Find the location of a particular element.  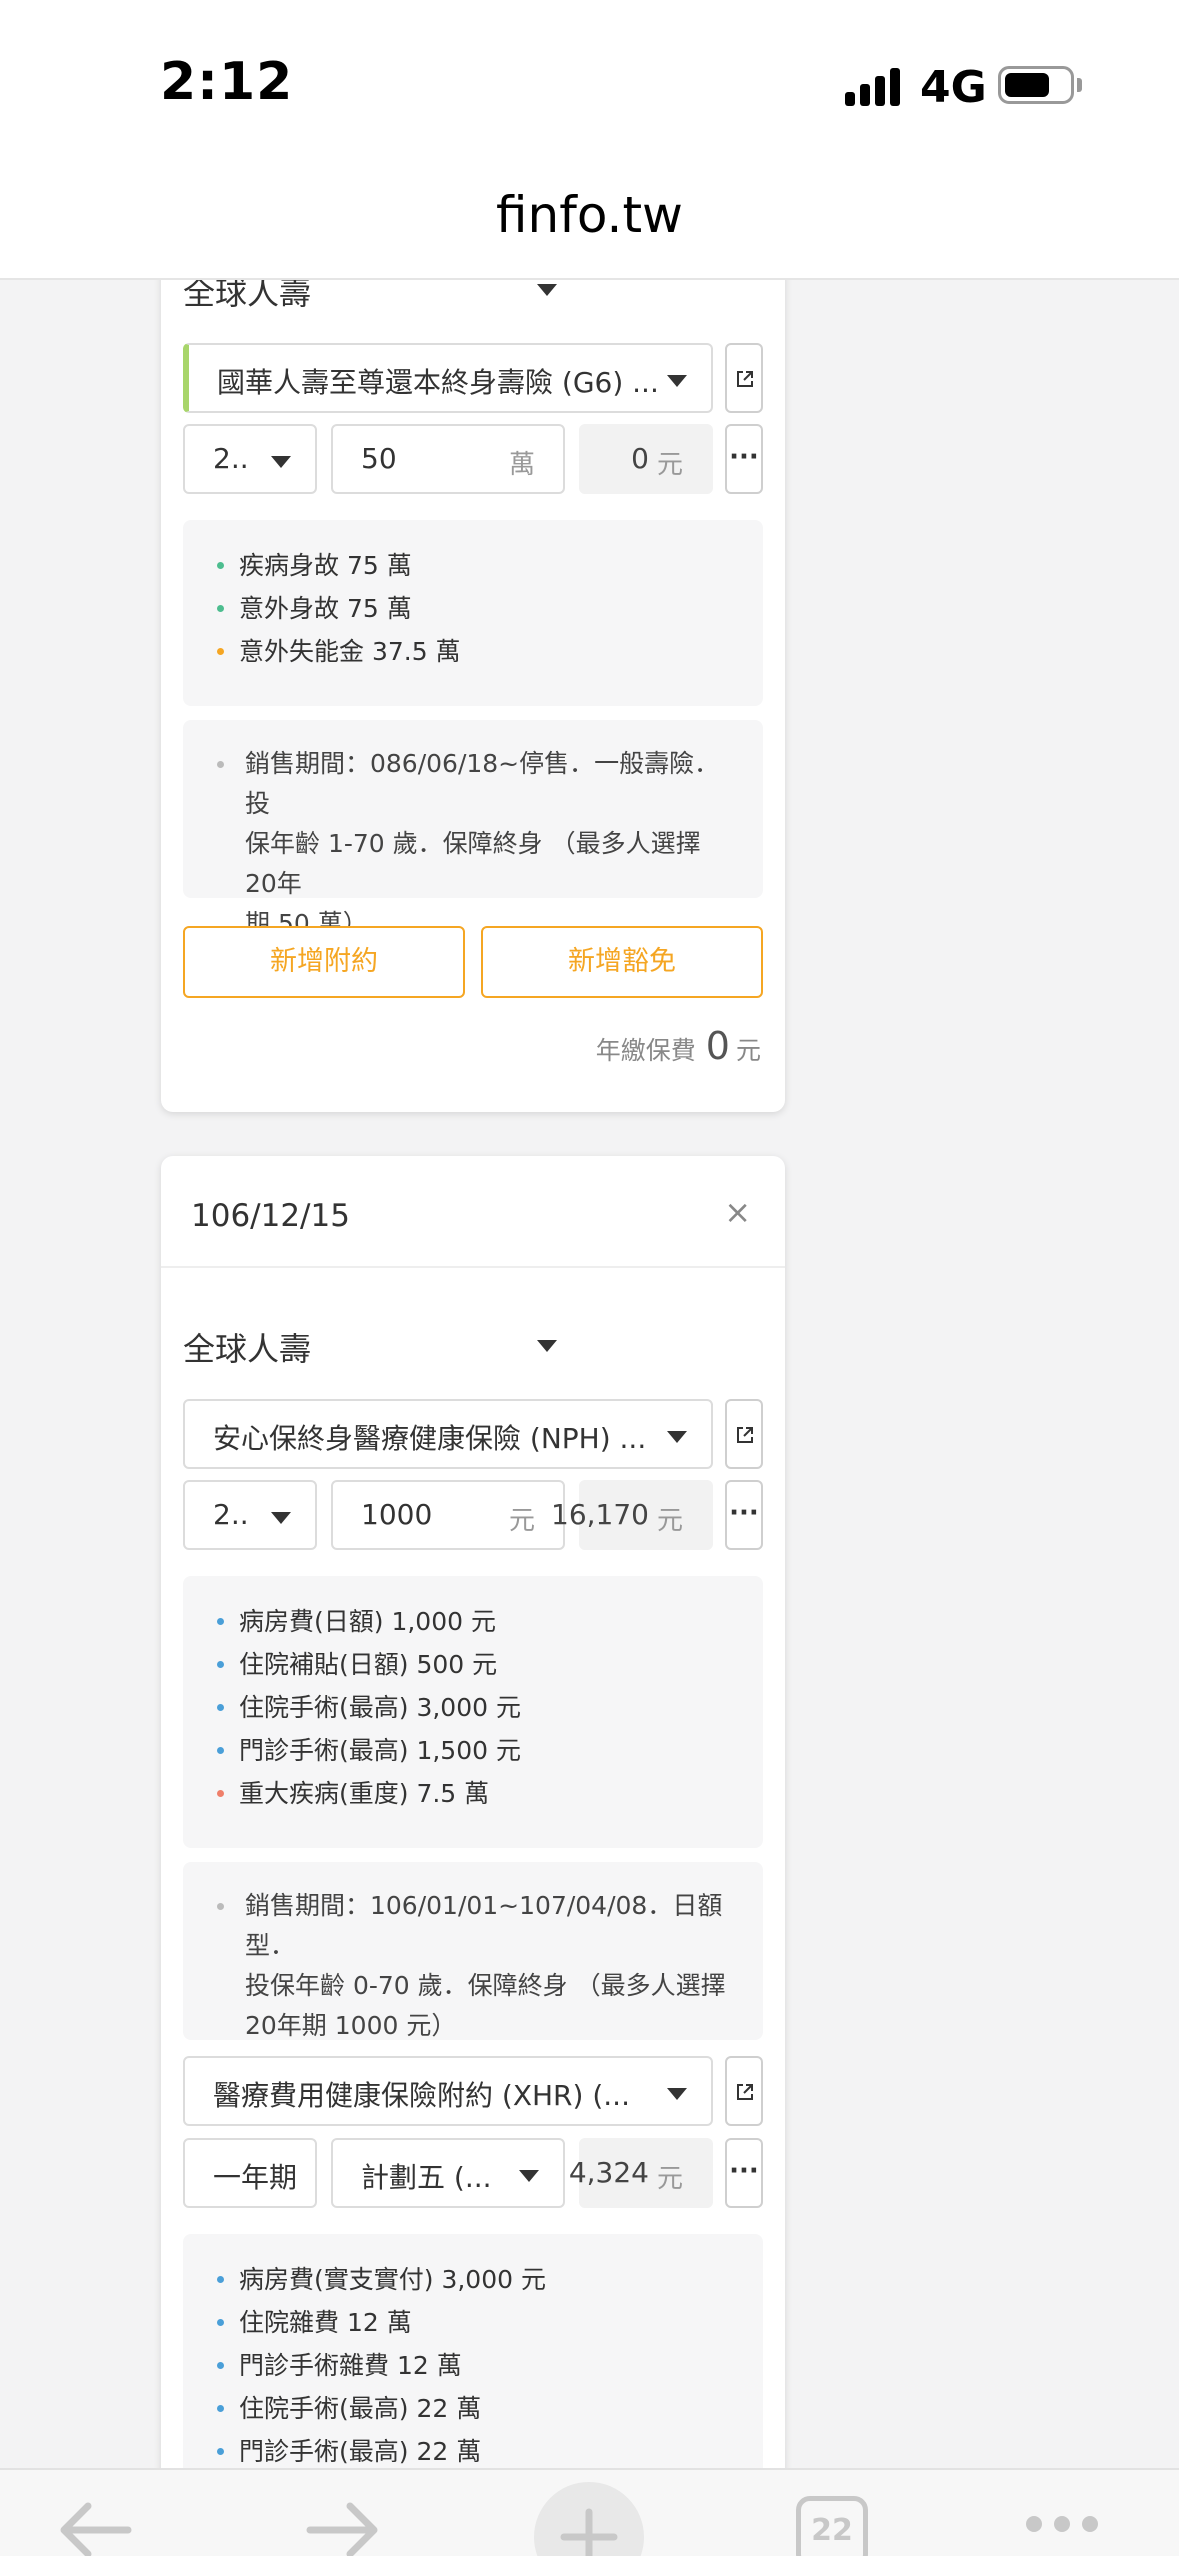

forward-button is located at coordinates (343, 2528).